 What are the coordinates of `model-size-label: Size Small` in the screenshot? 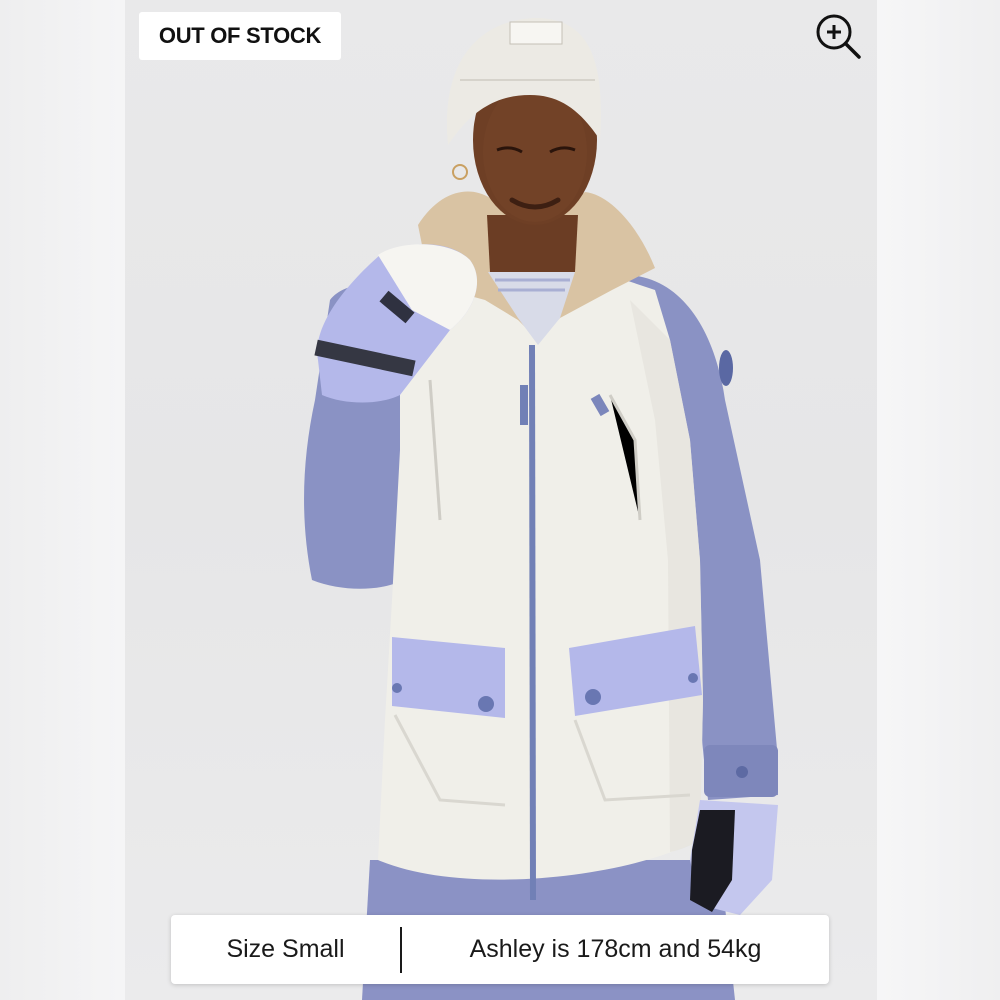 It's located at (285, 949).